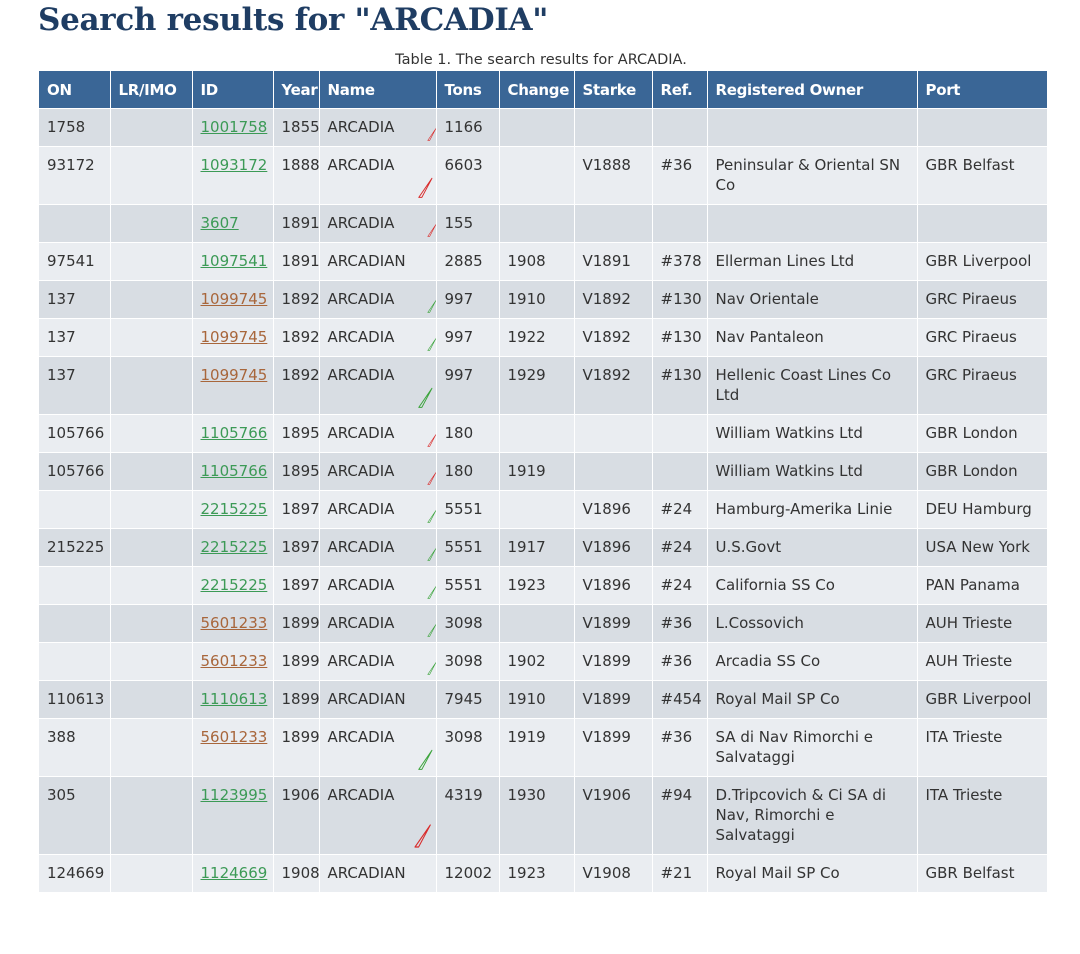  I want to click on cell-ref: #454, so click(679, 699).